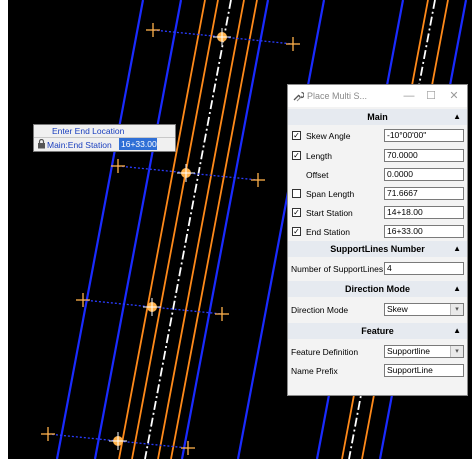  What do you see at coordinates (424, 212) in the screenshot?
I see `start-station-input: 14+18.00` at bounding box center [424, 212].